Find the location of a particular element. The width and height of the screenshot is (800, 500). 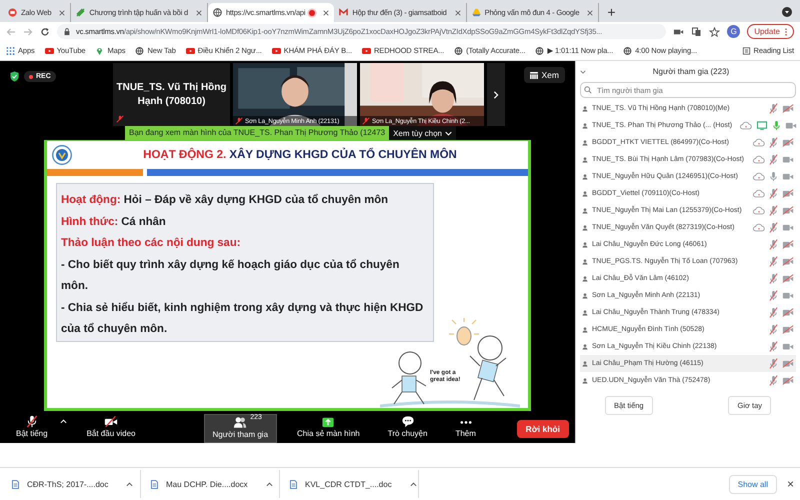

triangle-icon is located at coordinates (476, 12).